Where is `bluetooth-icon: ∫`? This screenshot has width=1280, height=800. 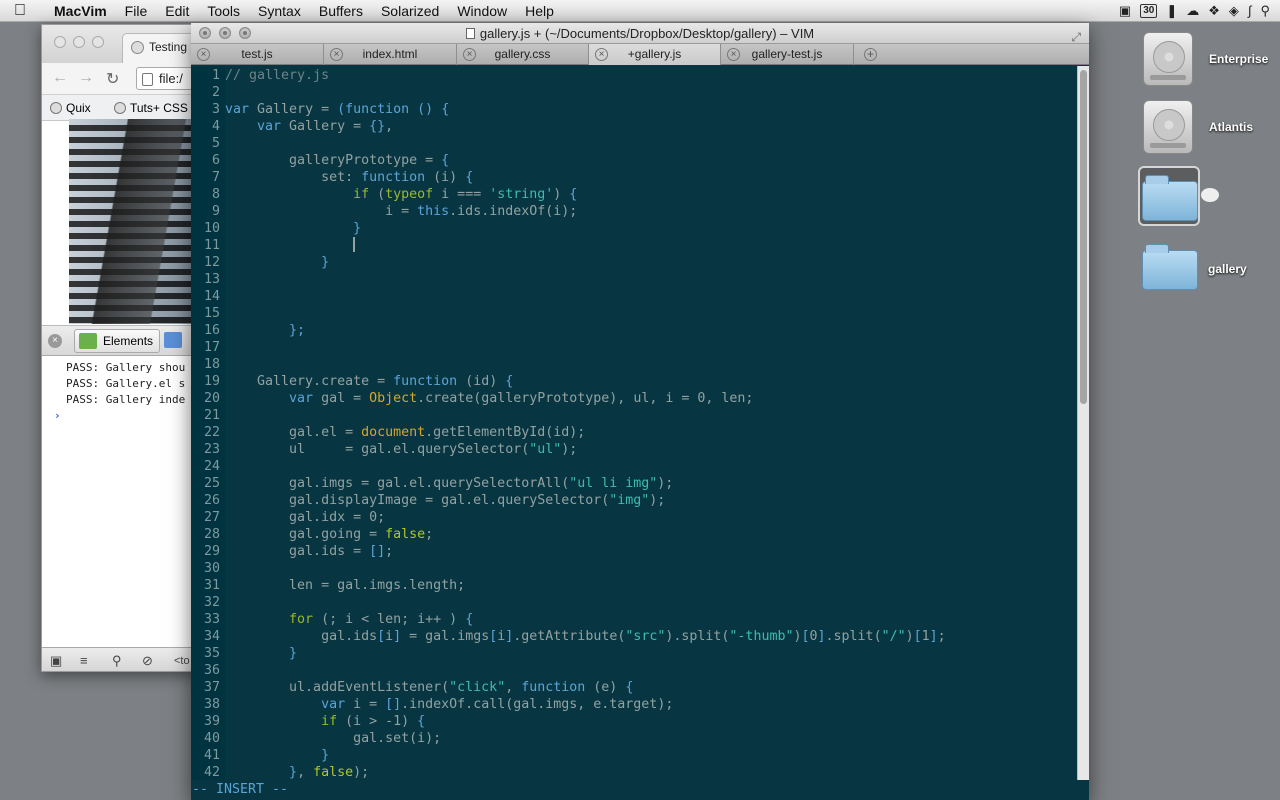 bluetooth-icon: ∫ is located at coordinates (1250, 11).